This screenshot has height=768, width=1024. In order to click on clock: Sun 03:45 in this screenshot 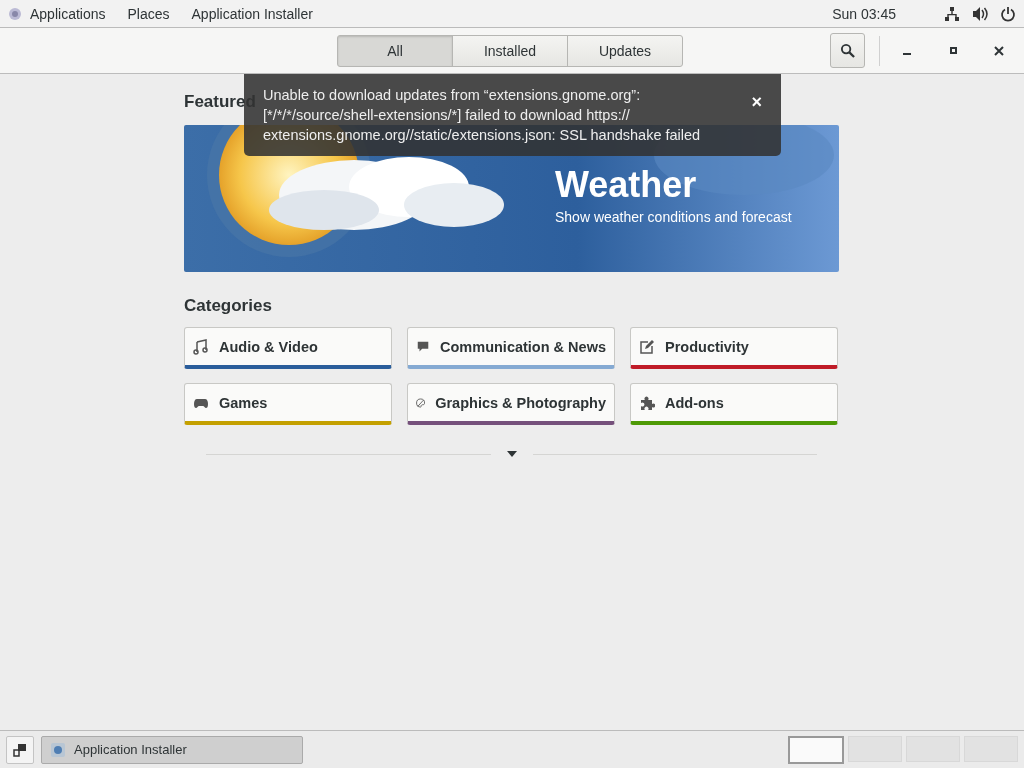, I will do `click(864, 13)`.